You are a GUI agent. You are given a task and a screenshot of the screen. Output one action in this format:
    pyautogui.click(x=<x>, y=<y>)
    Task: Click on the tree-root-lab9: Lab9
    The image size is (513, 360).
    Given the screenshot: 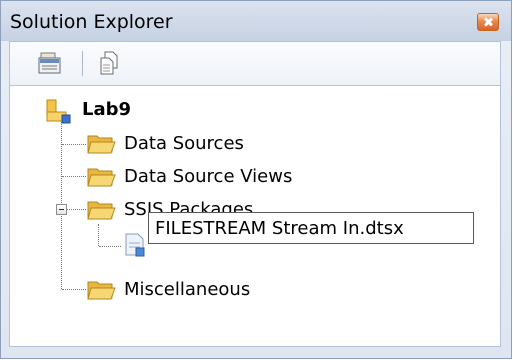 What is the action you would take?
    pyautogui.click(x=144, y=111)
    